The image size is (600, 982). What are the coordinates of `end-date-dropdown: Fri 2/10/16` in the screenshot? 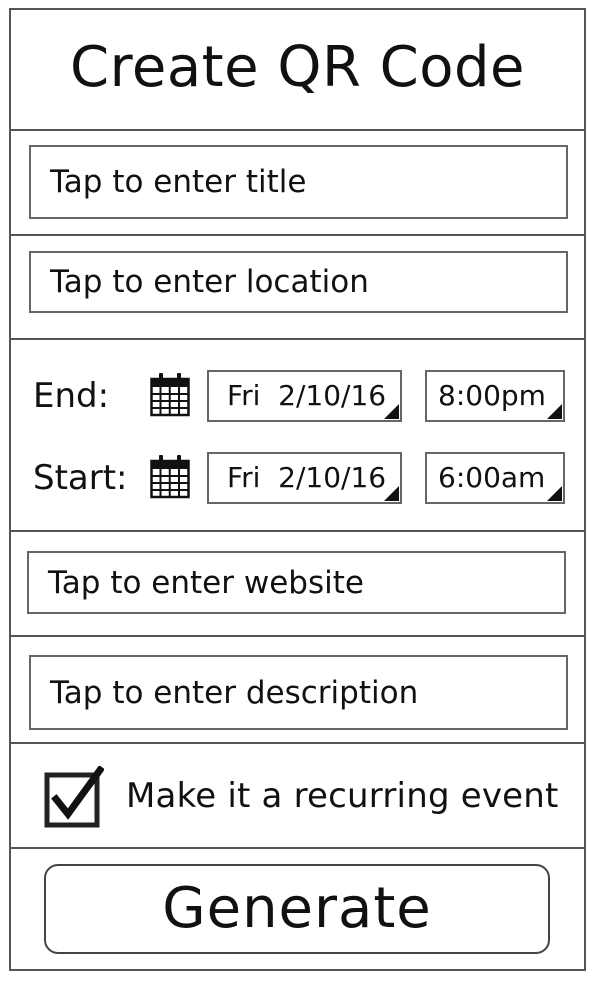 It's located at (304, 396).